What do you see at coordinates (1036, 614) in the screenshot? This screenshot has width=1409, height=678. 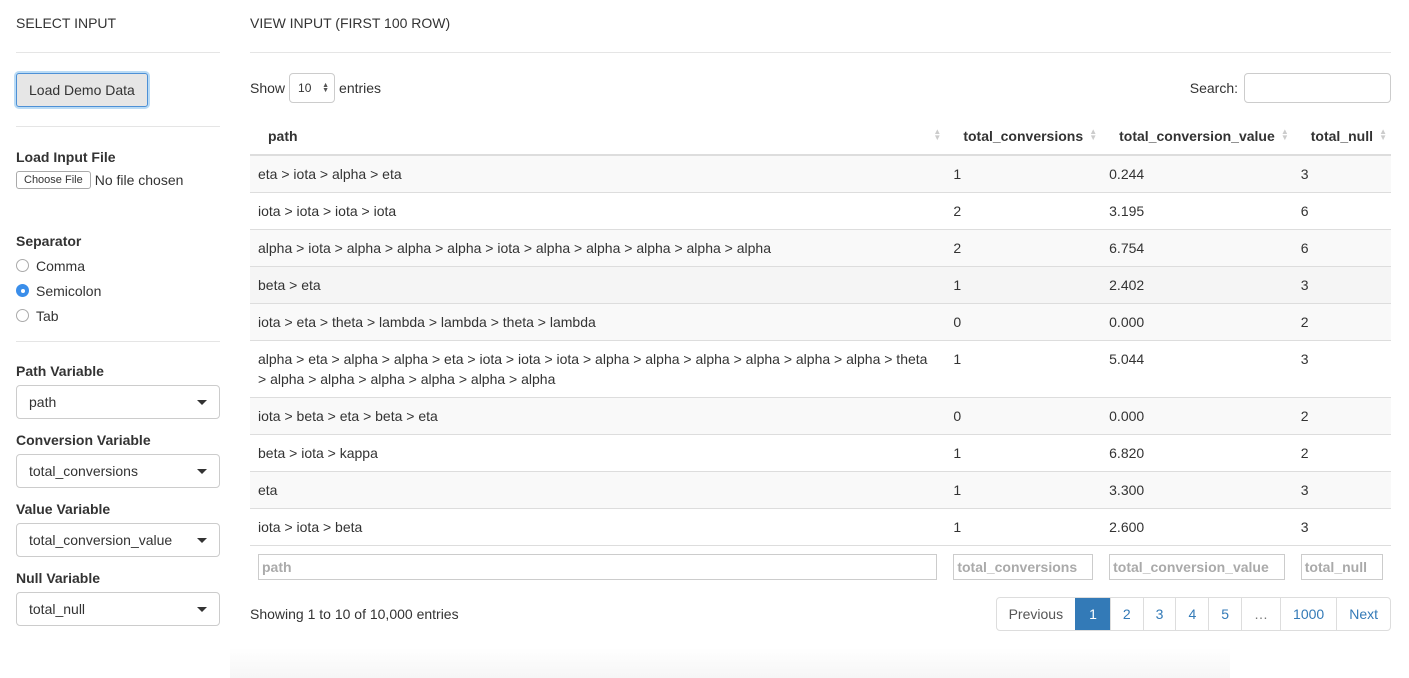 I see `previous-button: Previous` at bounding box center [1036, 614].